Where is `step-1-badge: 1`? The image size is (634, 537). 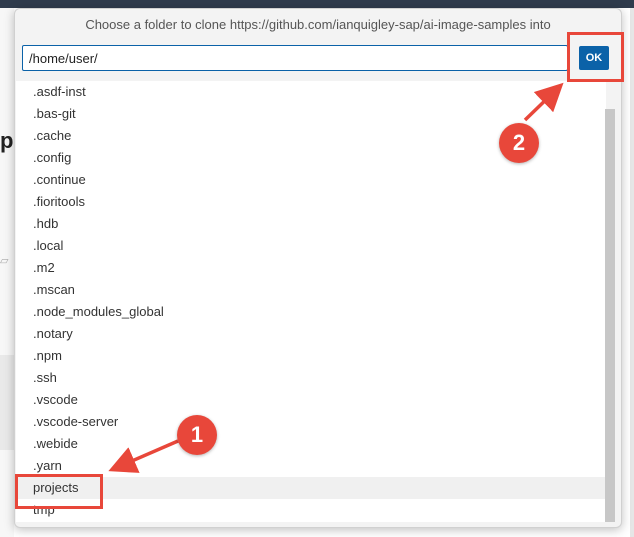
step-1-badge: 1 is located at coordinates (197, 435).